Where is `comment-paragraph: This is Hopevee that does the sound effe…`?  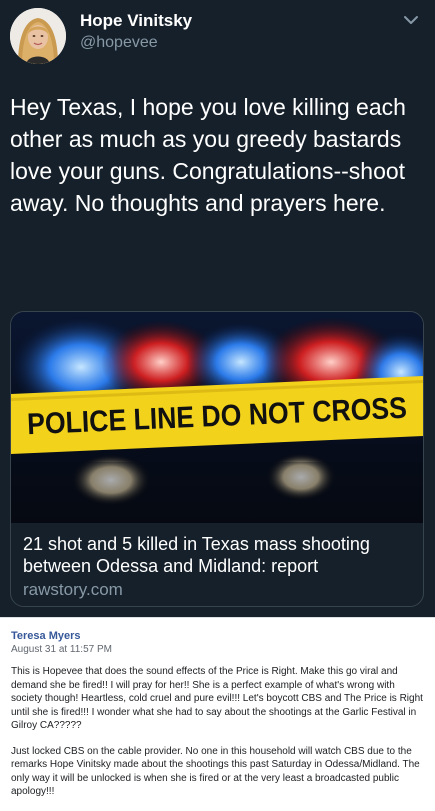 comment-paragraph: This is Hopevee that does the sound effe… is located at coordinates (217, 698).